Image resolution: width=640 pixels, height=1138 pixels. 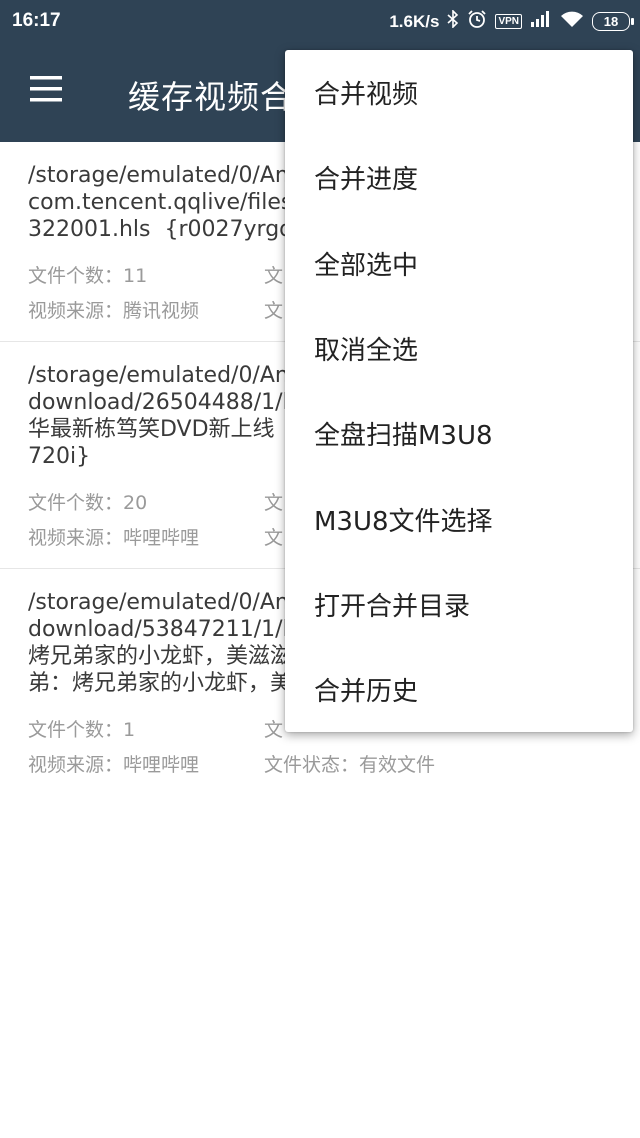 What do you see at coordinates (88, 276) in the screenshot?
I see `file-count: 文件个数：11` at bounding box center [88, 276].